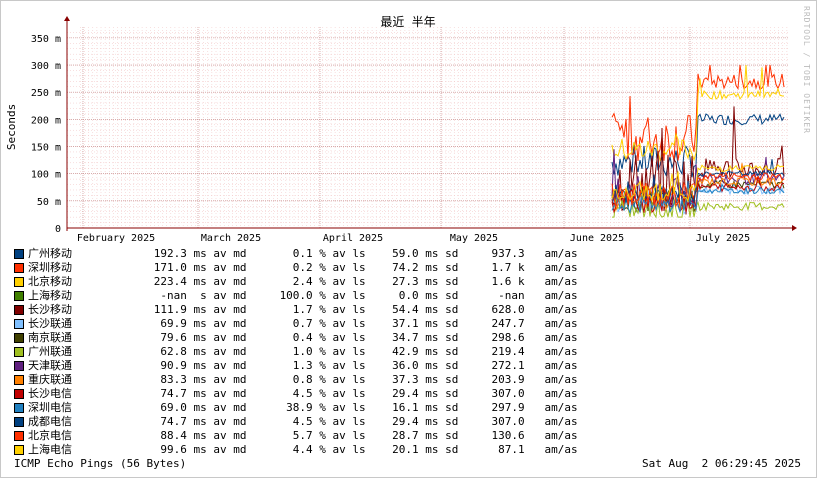  What do you see at coordinates (49, 202) in the screenshot?
I see `y-tick-label: 50 m` at bounding box center [49, 202].